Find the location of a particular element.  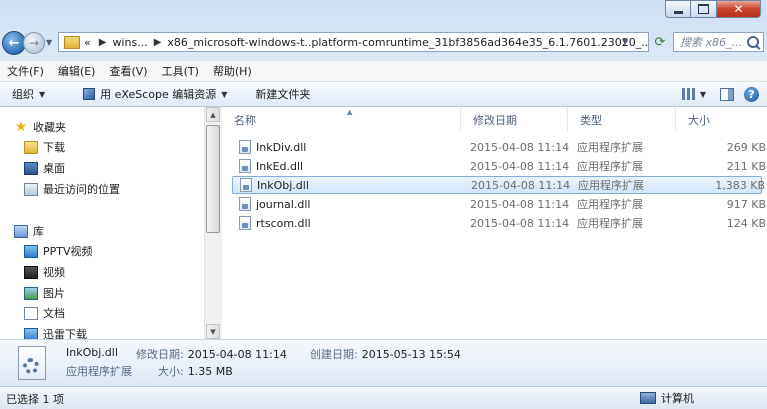

help-icon: ? is located at coordinates (751, 94).